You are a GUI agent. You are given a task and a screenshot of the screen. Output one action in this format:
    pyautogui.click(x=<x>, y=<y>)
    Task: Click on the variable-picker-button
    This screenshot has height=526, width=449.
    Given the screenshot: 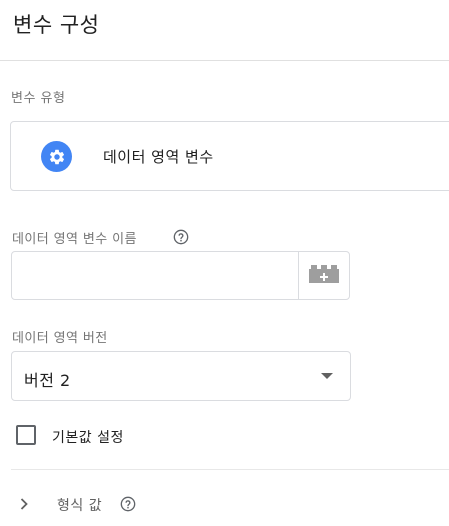 What is the action you would take?
    pyautogui.click(x=323, y=275)
    